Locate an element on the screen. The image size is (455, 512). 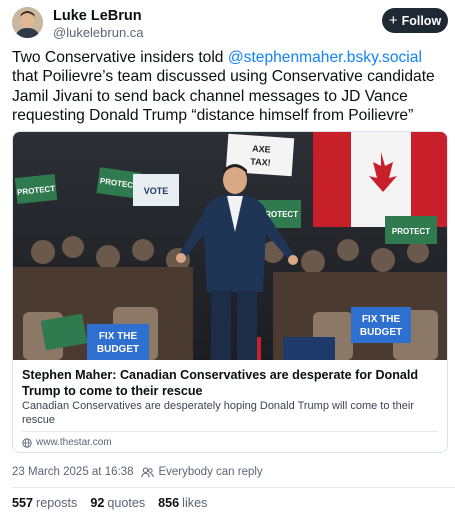
quotes-stat: 92 quotes is located at coordinates (117, 503).